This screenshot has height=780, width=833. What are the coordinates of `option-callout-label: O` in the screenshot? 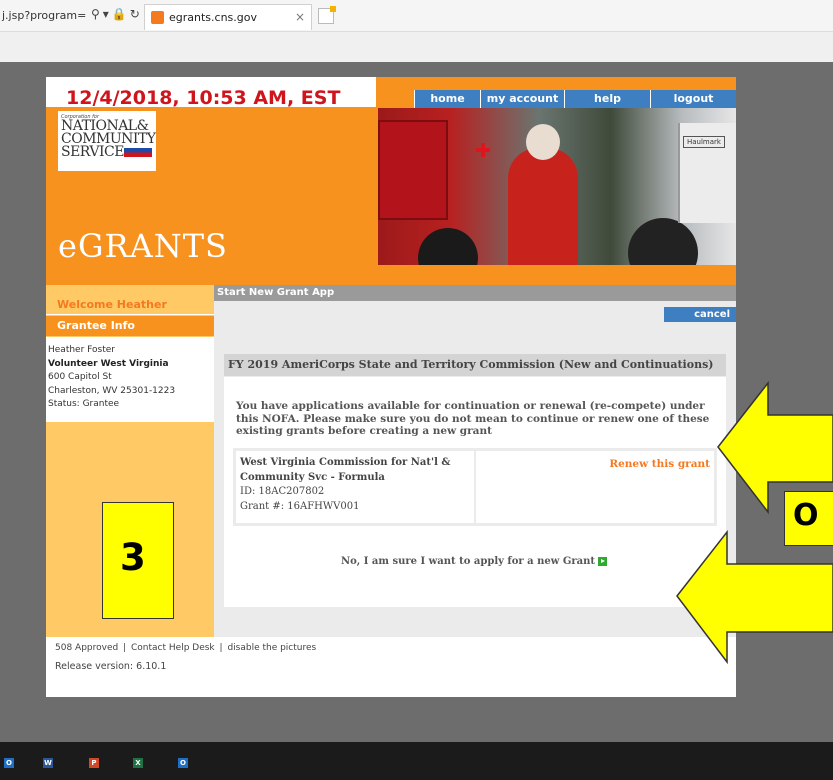 It's located at (806, 515).